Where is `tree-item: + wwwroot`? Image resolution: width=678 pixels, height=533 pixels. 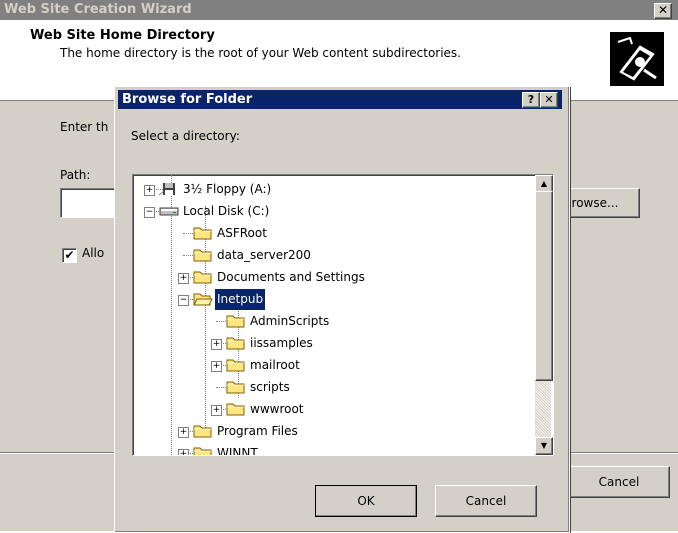
tree-item: + wwwroot is located at coordinates (370, 409).